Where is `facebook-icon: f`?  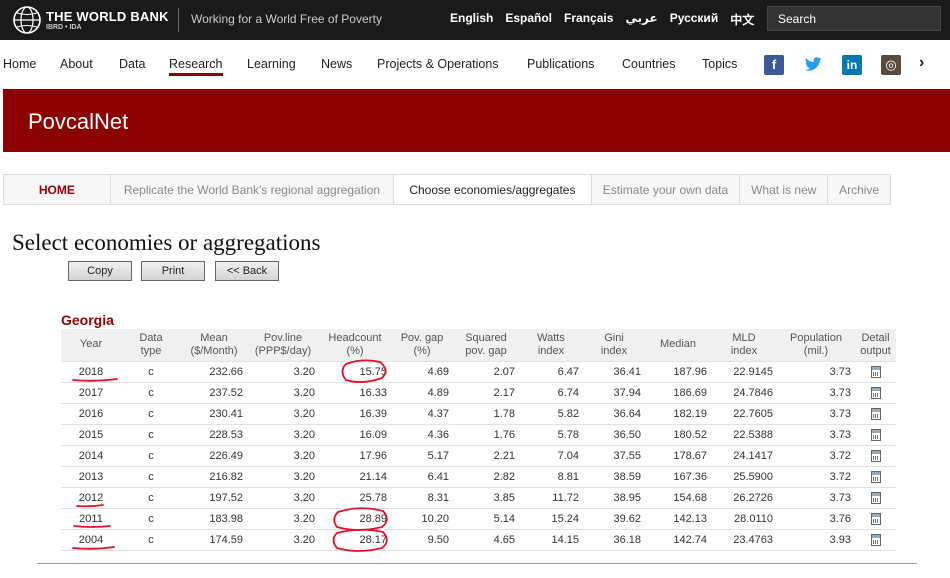
facebook-icon: f is located at coordinates (774, 65).